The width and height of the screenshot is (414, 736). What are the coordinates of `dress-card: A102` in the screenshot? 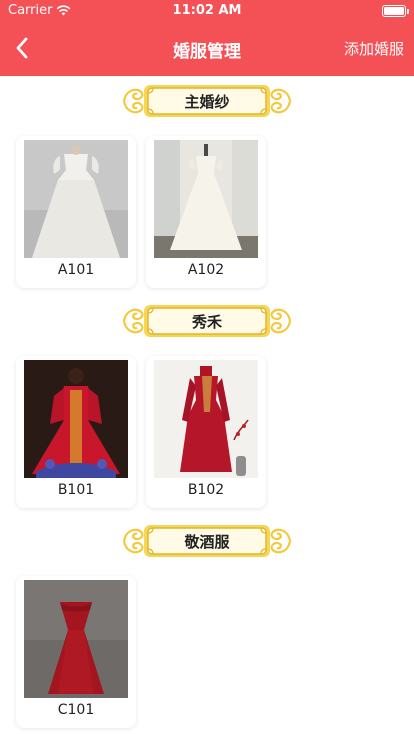 It's located at (206, 212).